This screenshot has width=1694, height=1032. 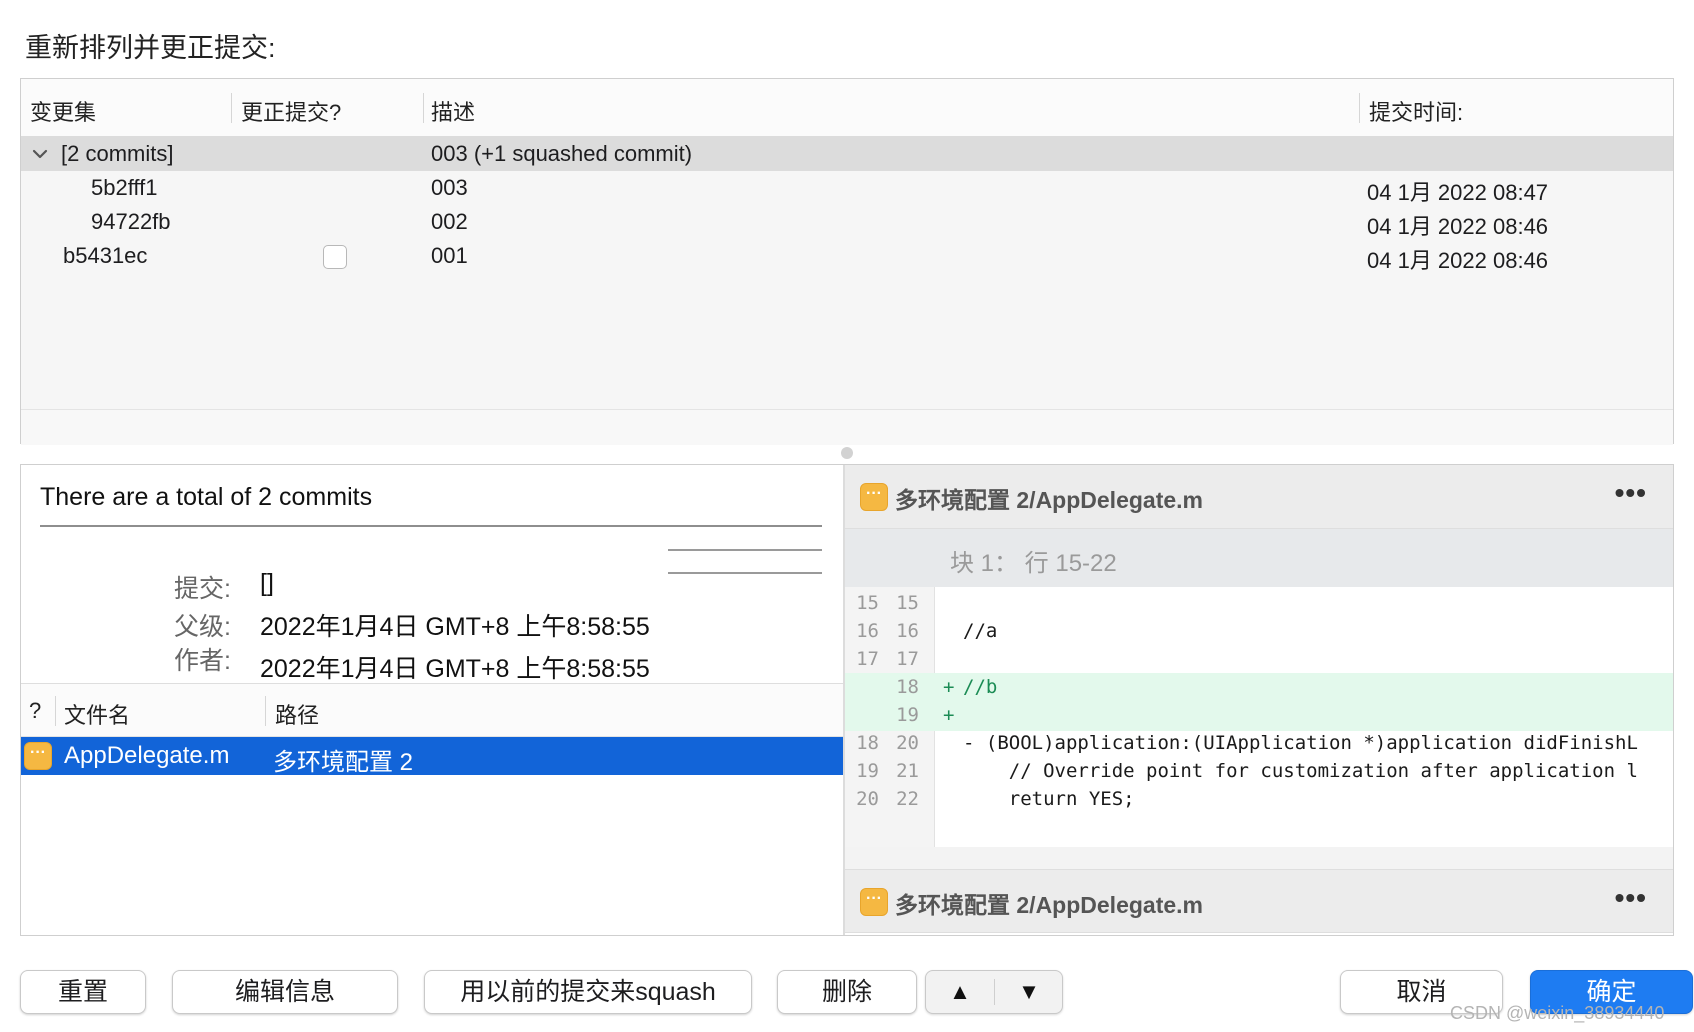 I want to click on diff-line: 15 15, so click(x=1259, y=604).